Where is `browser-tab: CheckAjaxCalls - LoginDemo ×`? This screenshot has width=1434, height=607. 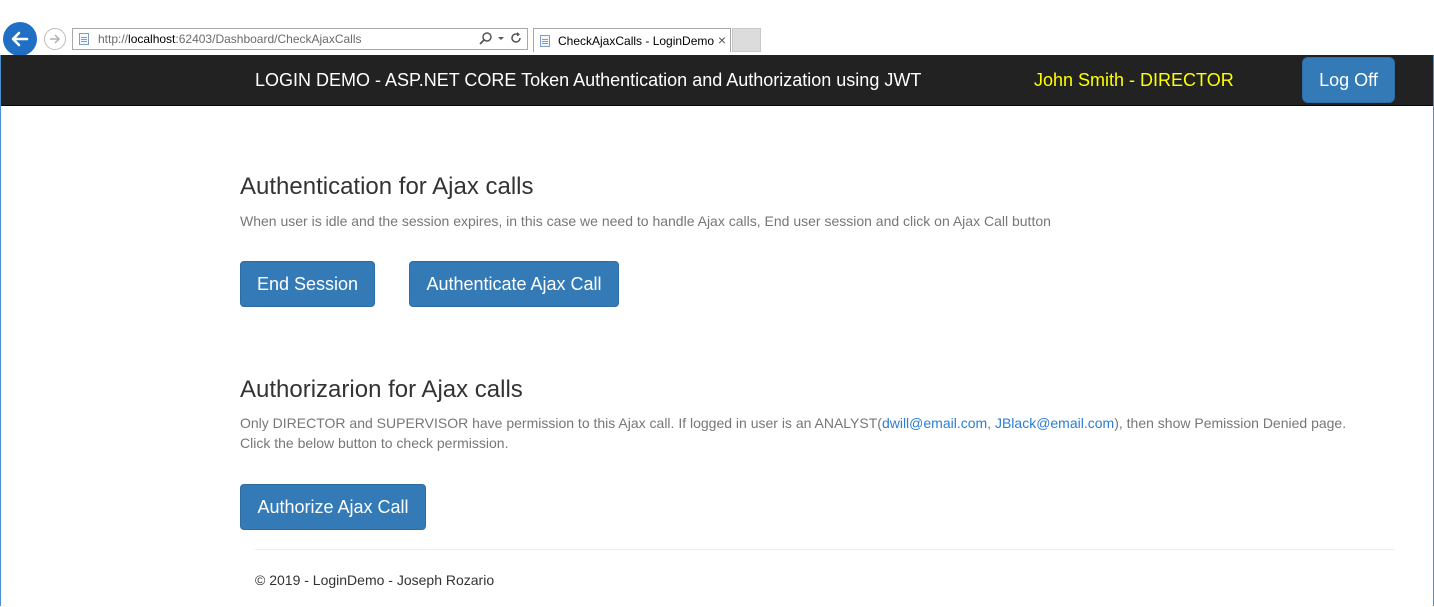 browser-tab: CheckAjaxCalls - LoginDemo × is located at coordinates (632, 40).